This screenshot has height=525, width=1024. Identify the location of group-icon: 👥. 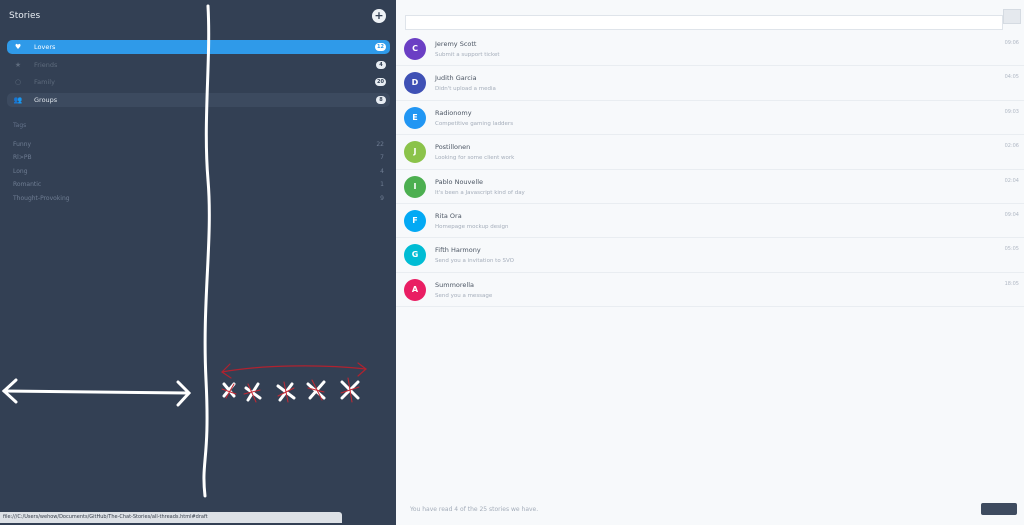
(18, 99).